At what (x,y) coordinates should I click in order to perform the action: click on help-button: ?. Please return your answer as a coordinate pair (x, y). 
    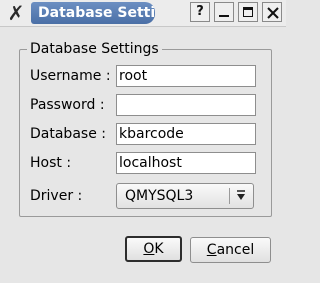
    Looking at the image, I should click on (200, 12).